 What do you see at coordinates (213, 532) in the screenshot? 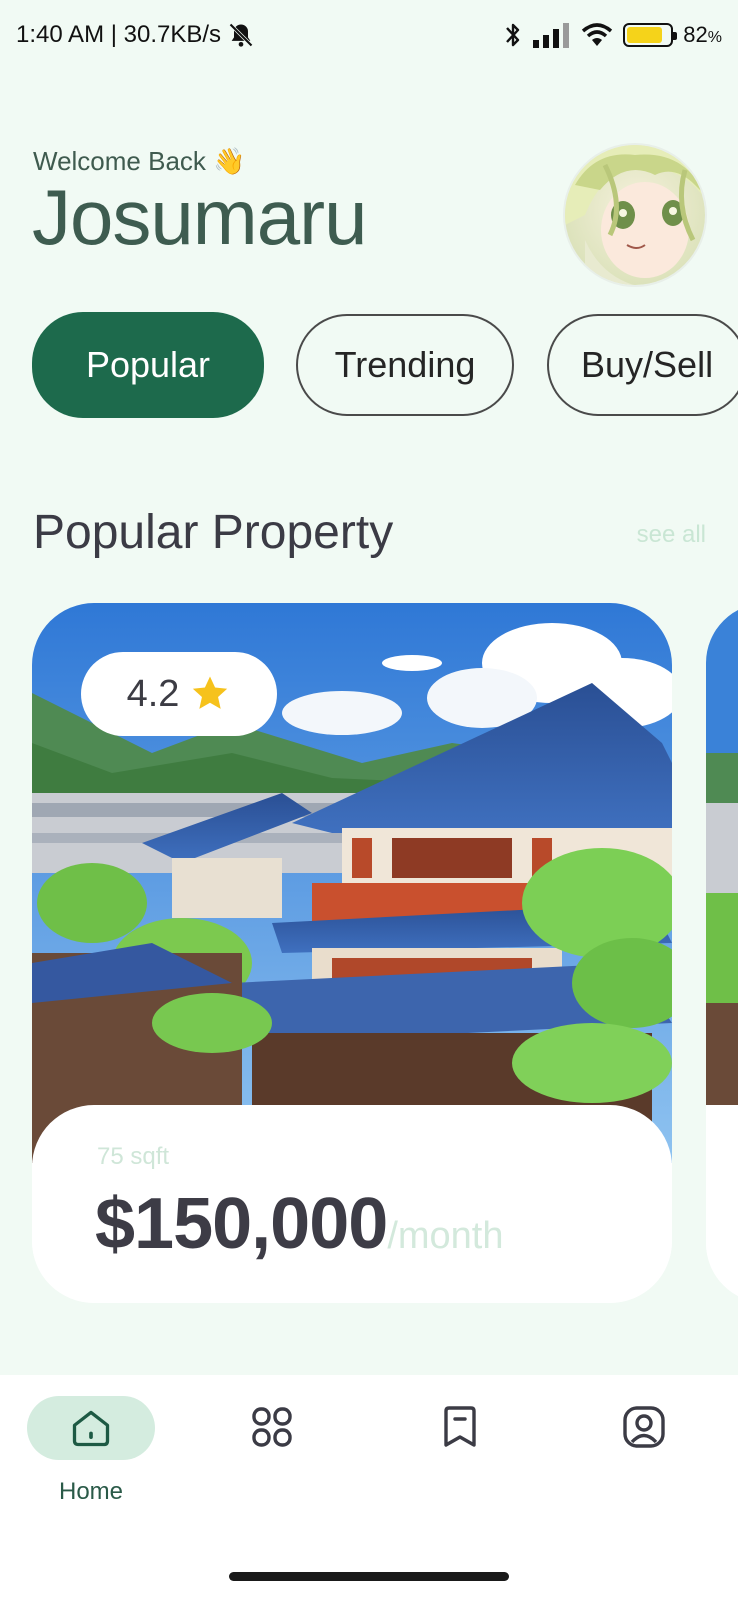
I see `section-title: Popular Property` at bounding box center [213, 532].